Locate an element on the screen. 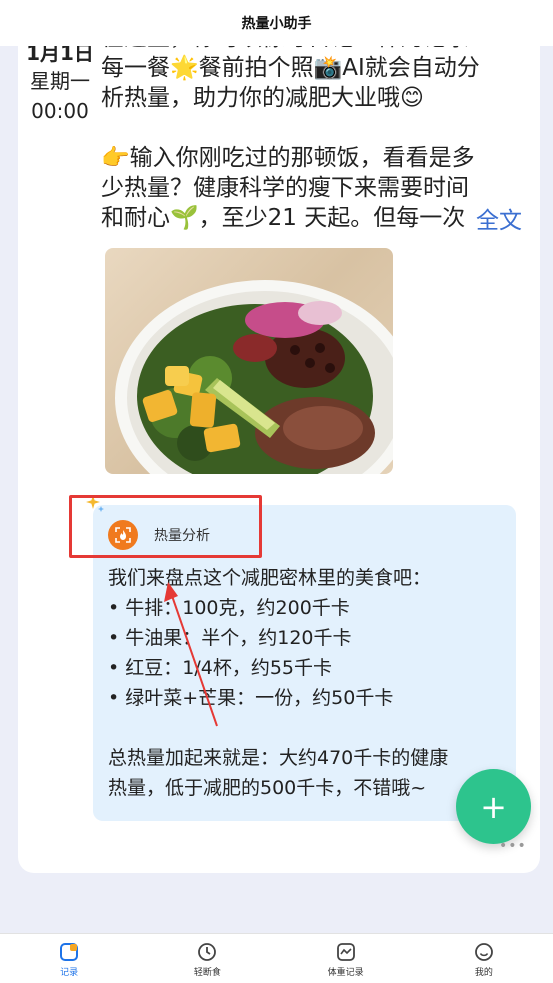  tab-weight: 体重记录 is located at coordinates (346, 958).